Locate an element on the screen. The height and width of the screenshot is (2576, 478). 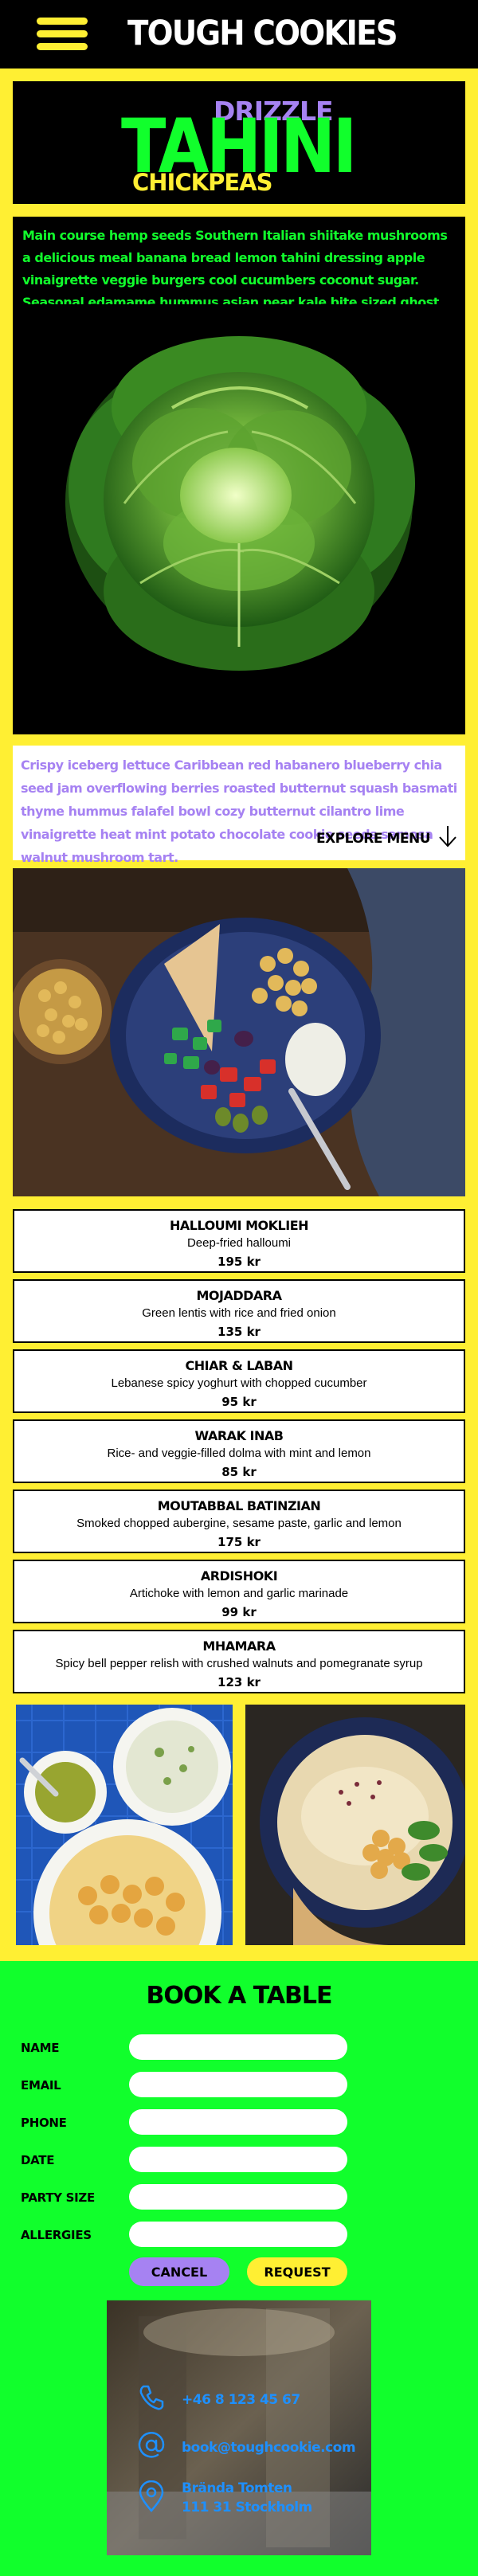
cancel-button: CANCEL is located at coordinates (179, 2271).